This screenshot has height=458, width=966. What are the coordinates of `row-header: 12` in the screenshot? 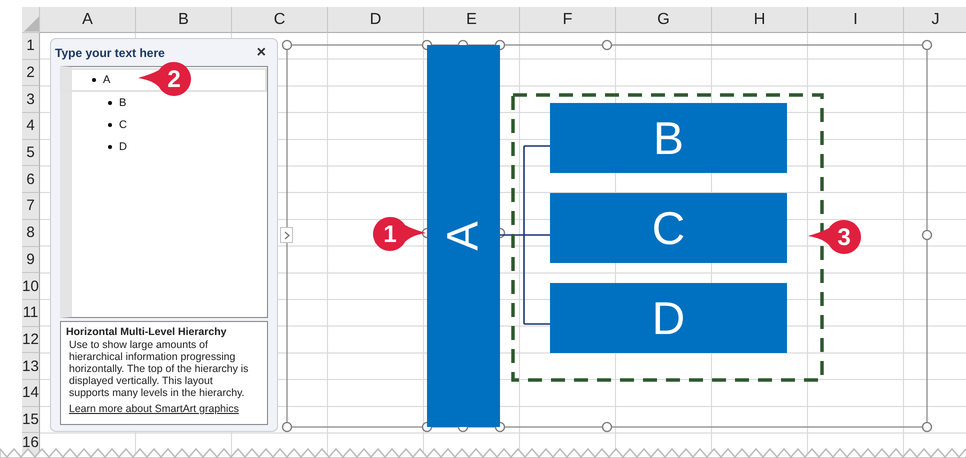 It's located at (31, 340).